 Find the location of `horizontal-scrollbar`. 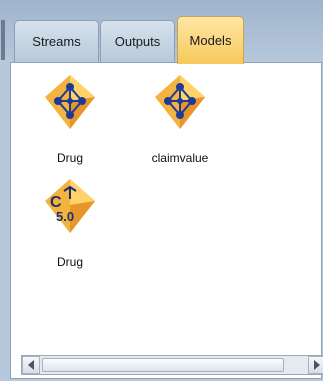

horizontal-scrollbar is located at coordinates (172, 365).